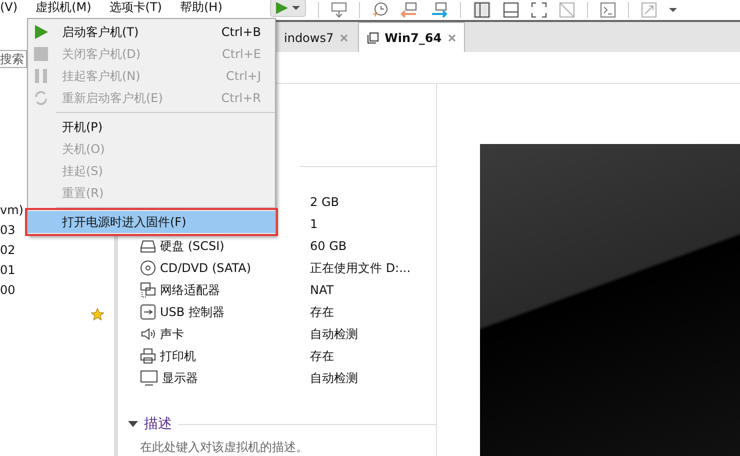 The width and height of the screenshot is (740, 456). Describe the element at coordinates (178, 356) in the screenshot. I see `device-name: 打印机` at that location.